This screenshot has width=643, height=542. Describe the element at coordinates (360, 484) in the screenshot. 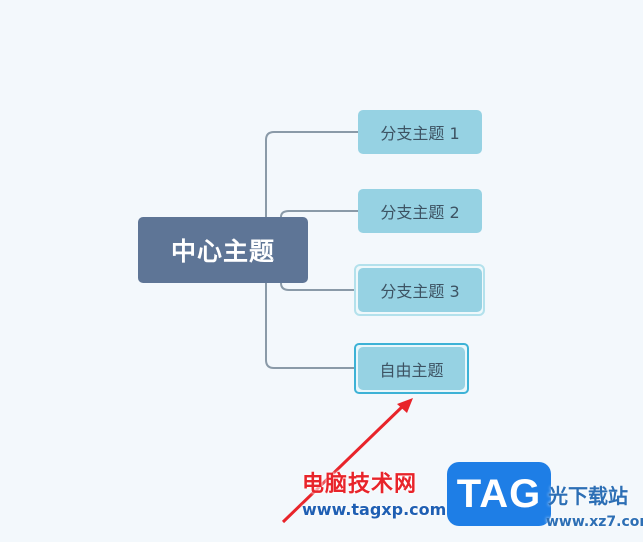

I see `watermark-site-name: 电脑技术网` at that location.